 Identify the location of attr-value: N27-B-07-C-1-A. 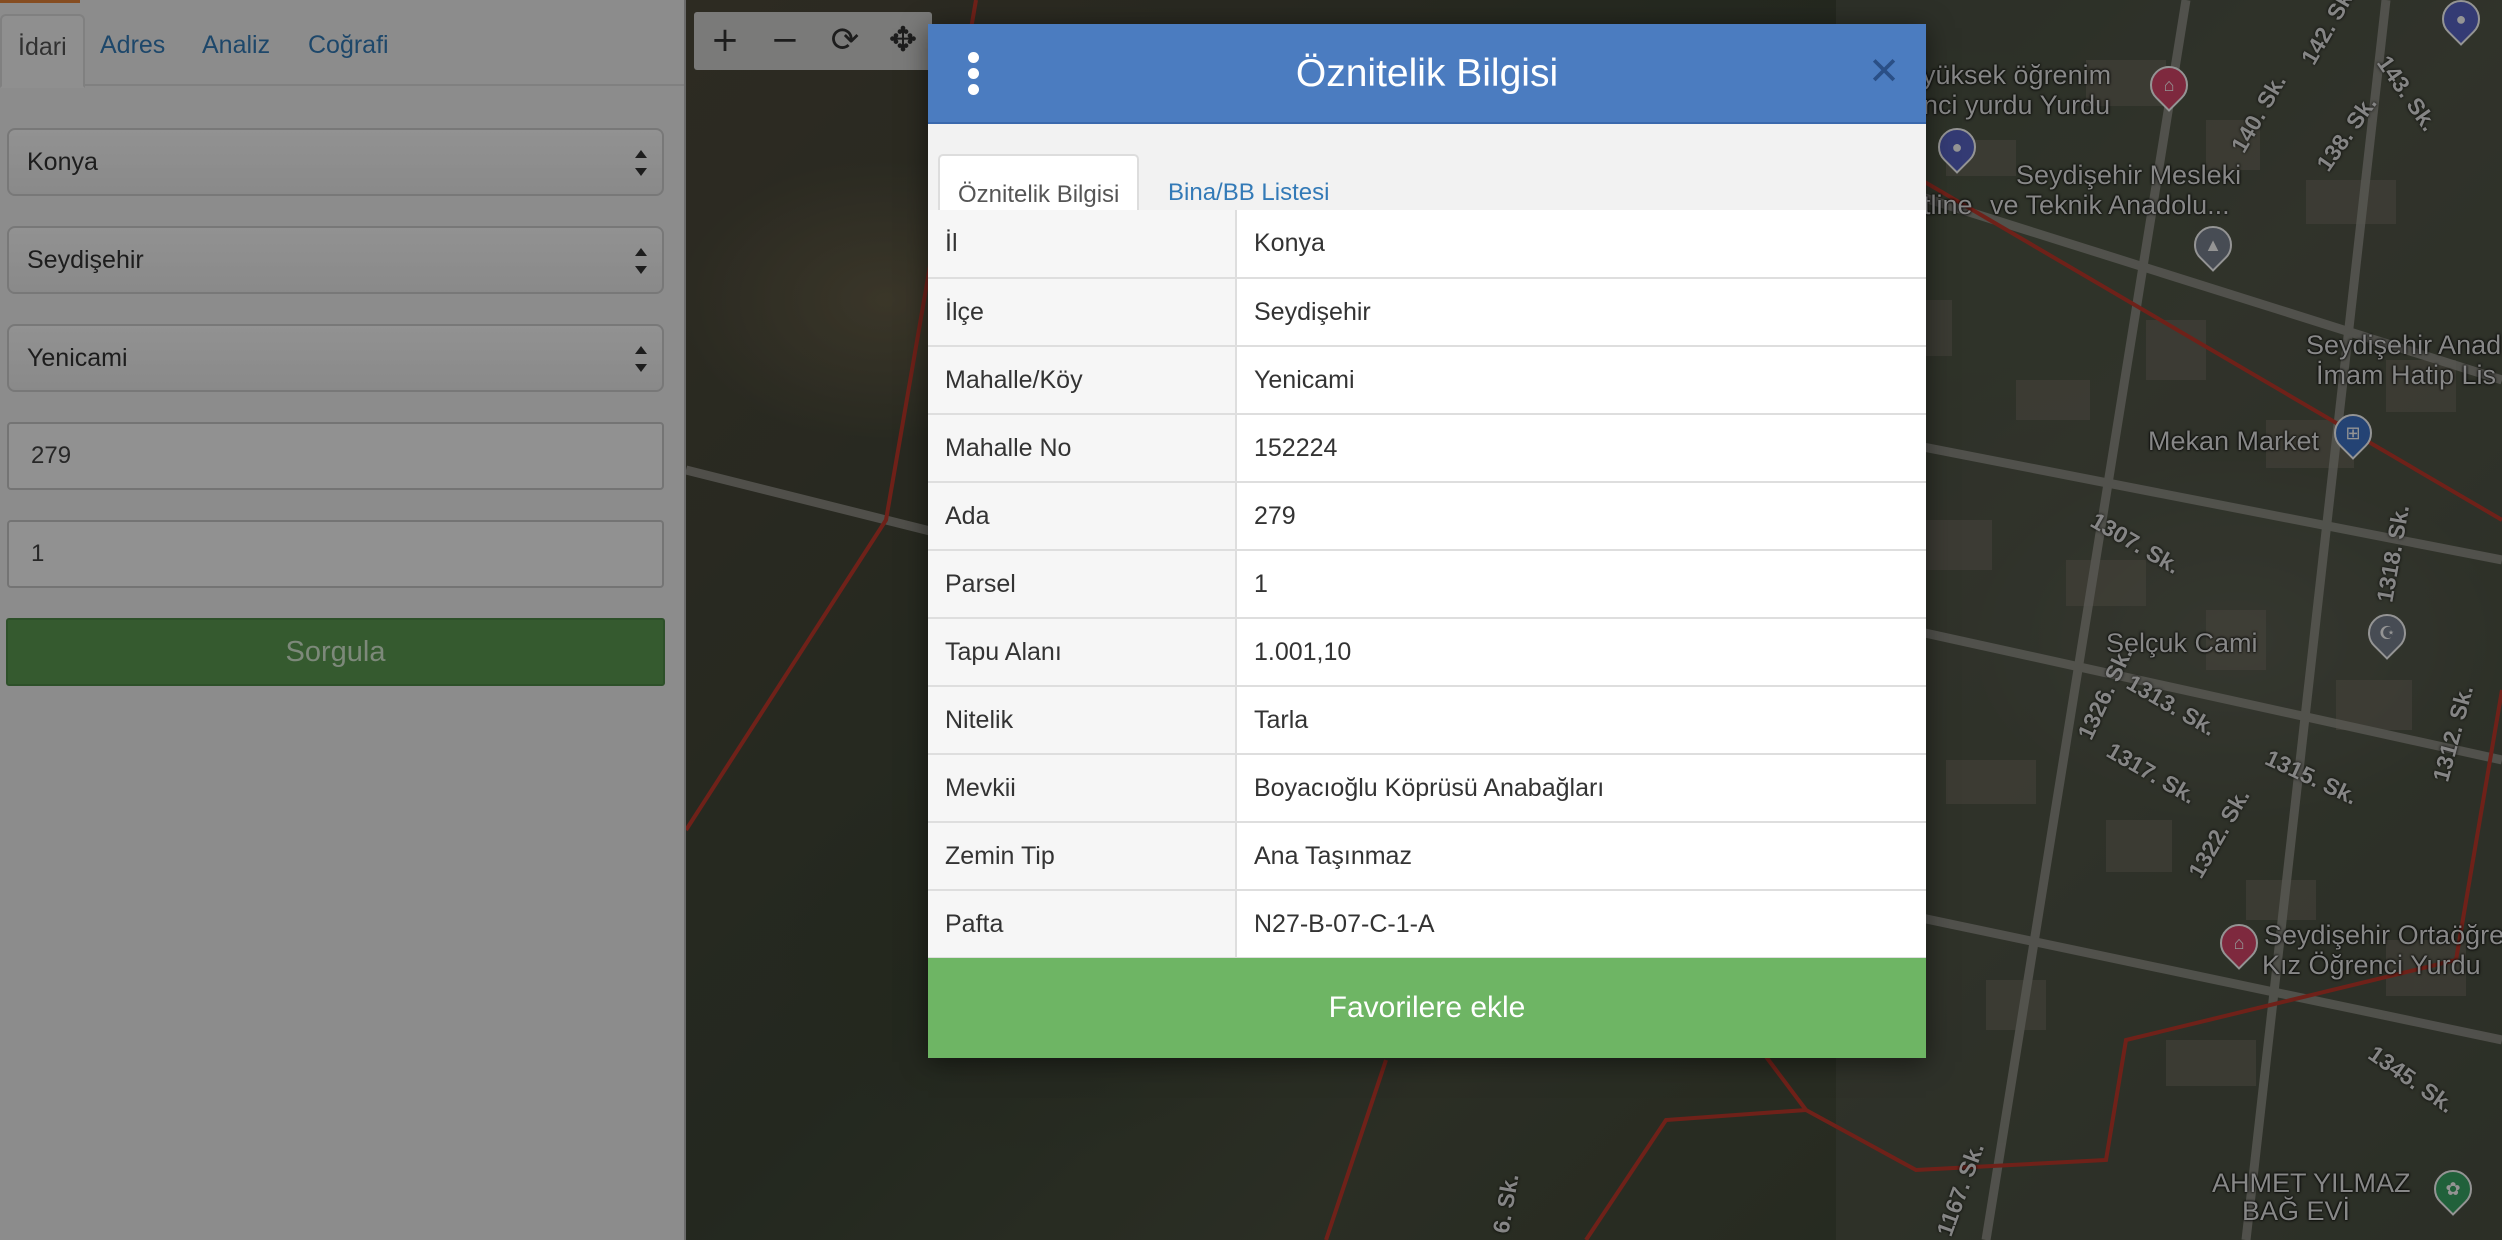
(1581, 924).